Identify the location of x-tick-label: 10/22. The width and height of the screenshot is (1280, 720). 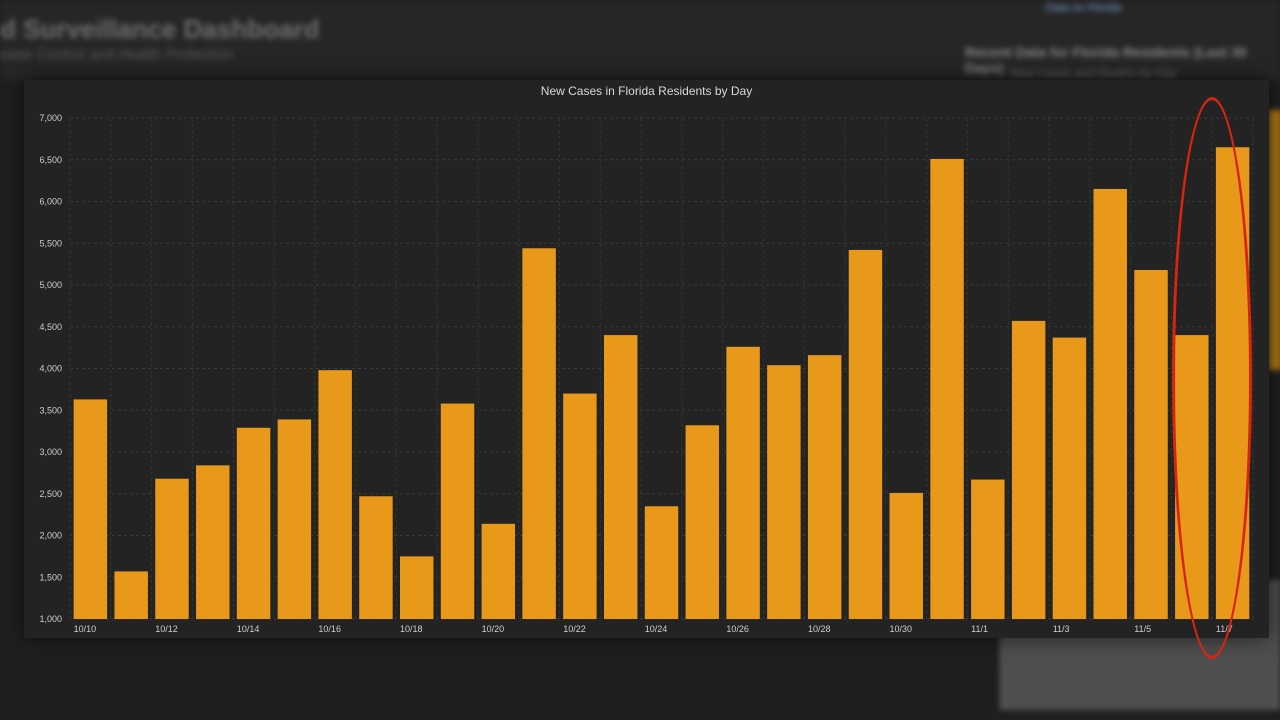
(574, 629).